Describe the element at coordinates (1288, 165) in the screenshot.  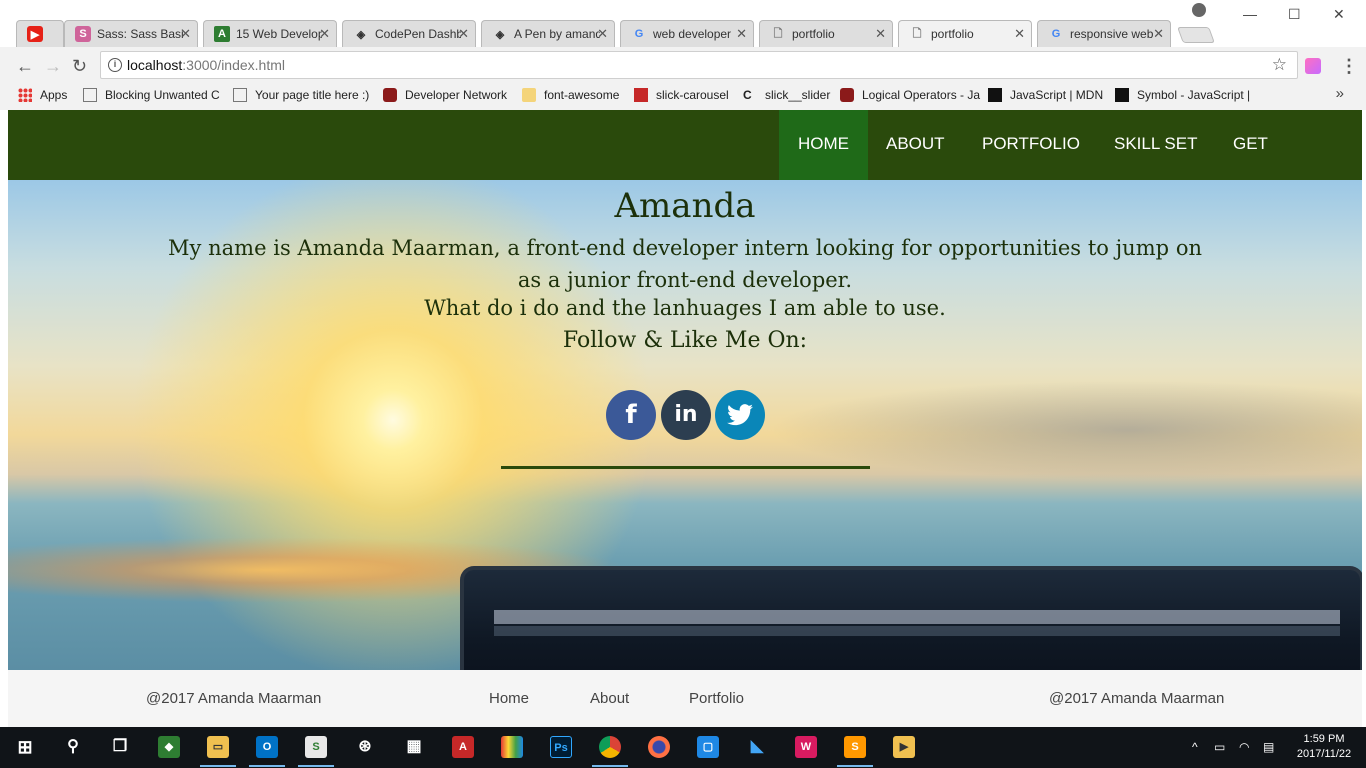
I see `nav-get-intouch: GET INTOUCH` at that location.